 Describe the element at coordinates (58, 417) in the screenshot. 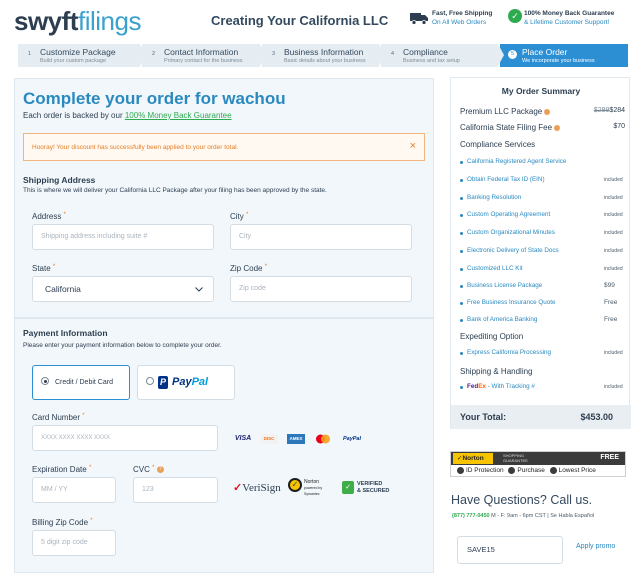

I see `card-number-label: Card Number *` at that location.